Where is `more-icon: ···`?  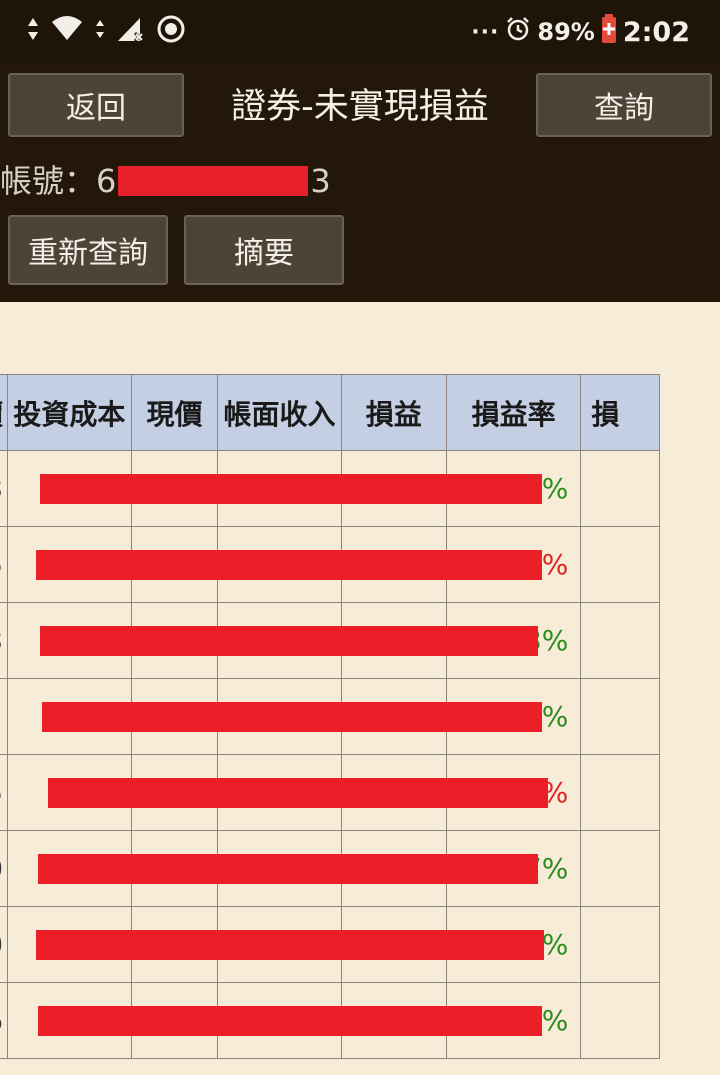 more-icon: ··· is located at coordinates (485, 32).